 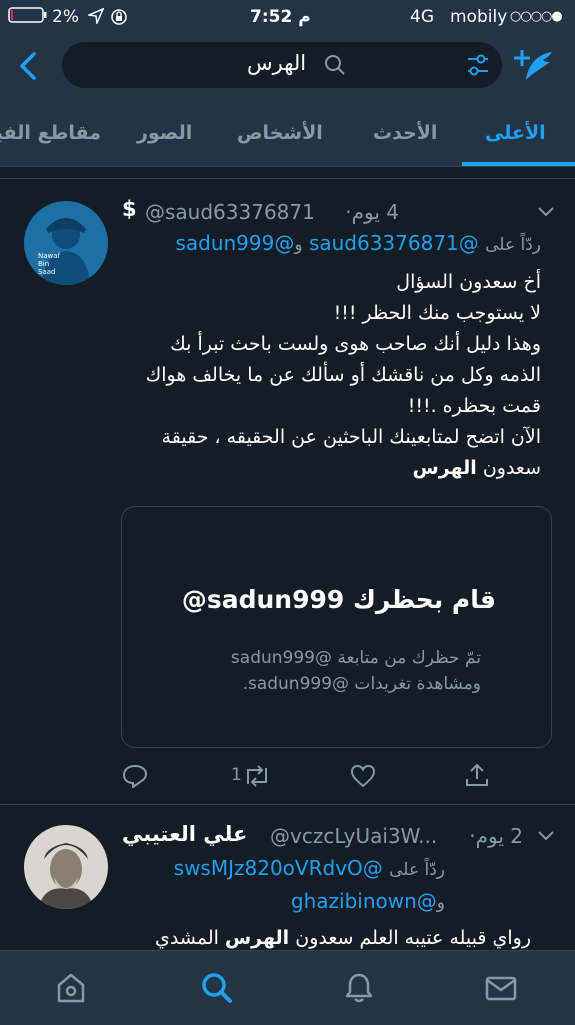 I want to click on search-field: الهرس, so click(x=282, y=65).